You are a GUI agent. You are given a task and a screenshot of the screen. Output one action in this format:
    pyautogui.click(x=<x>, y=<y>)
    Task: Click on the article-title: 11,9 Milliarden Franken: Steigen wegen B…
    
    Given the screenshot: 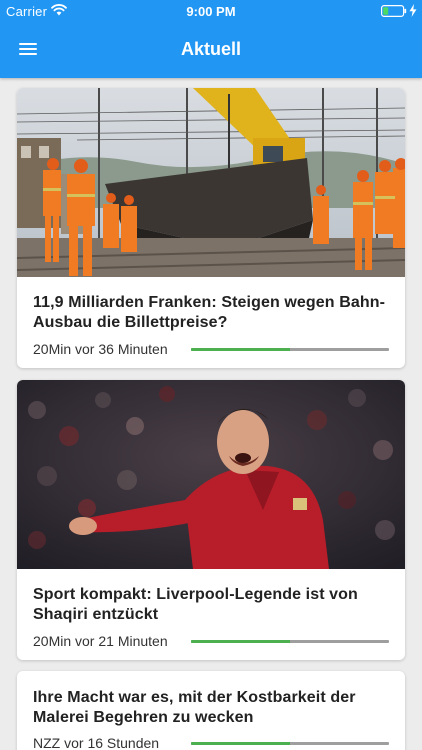 What is the action you would take?
    pyautogui.click(x=213, y=313)
    